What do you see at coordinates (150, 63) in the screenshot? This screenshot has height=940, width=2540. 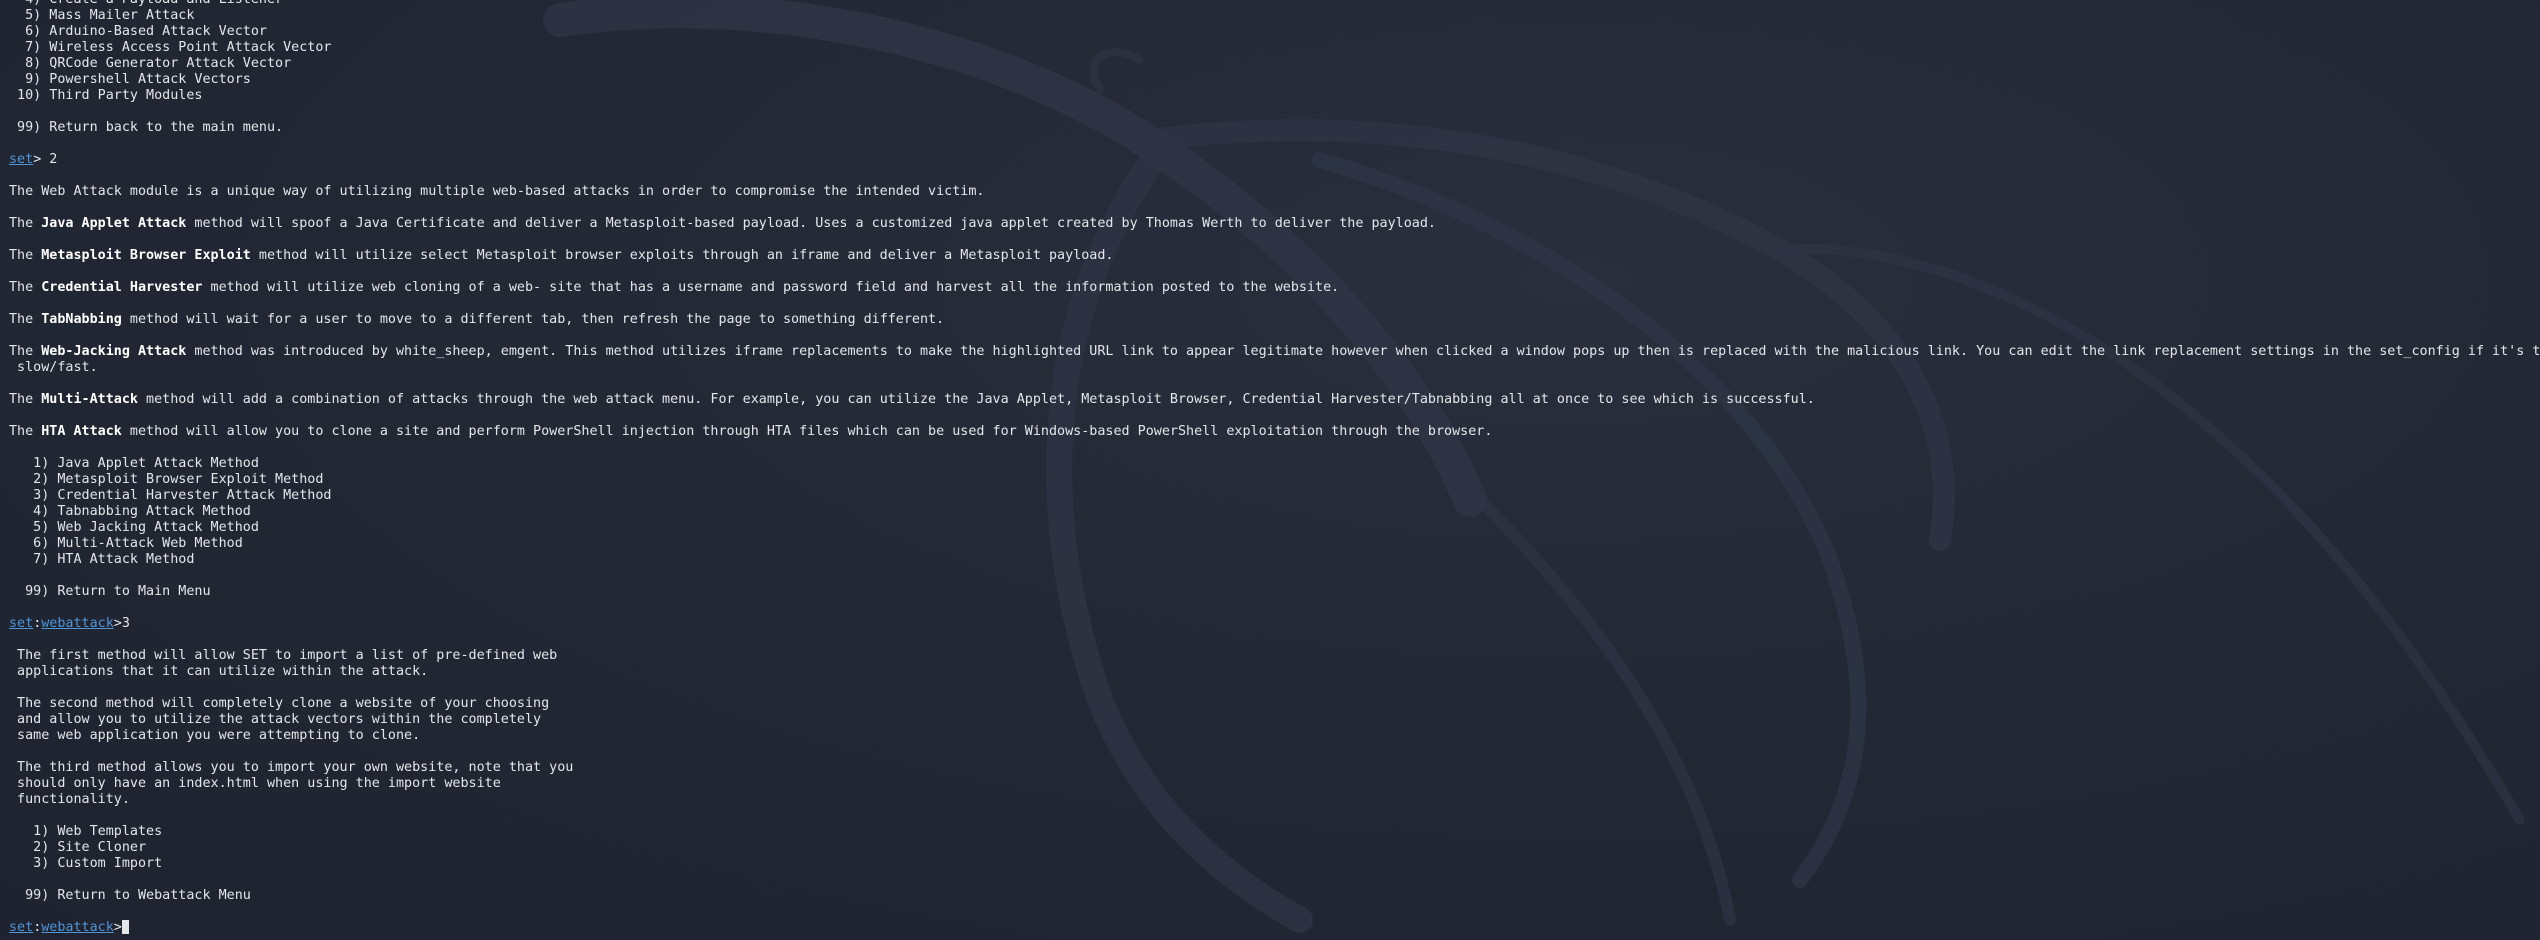 I see `menu-item: 8) QRCode Generator Attack Vector` at bounding box center [150, 63].